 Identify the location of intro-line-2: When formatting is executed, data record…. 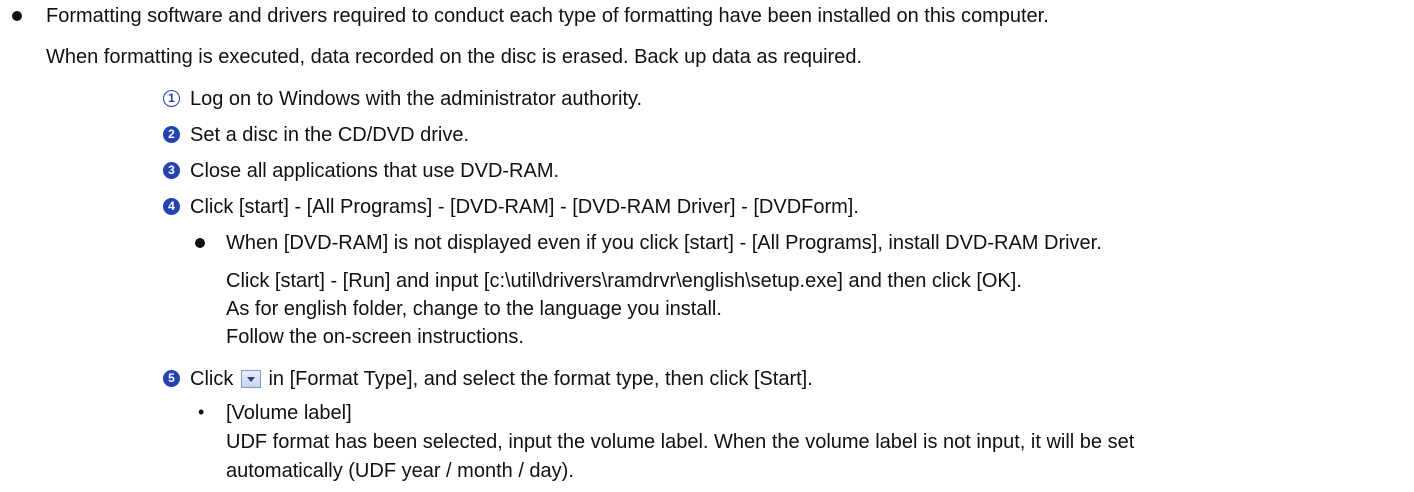
(454, 57).